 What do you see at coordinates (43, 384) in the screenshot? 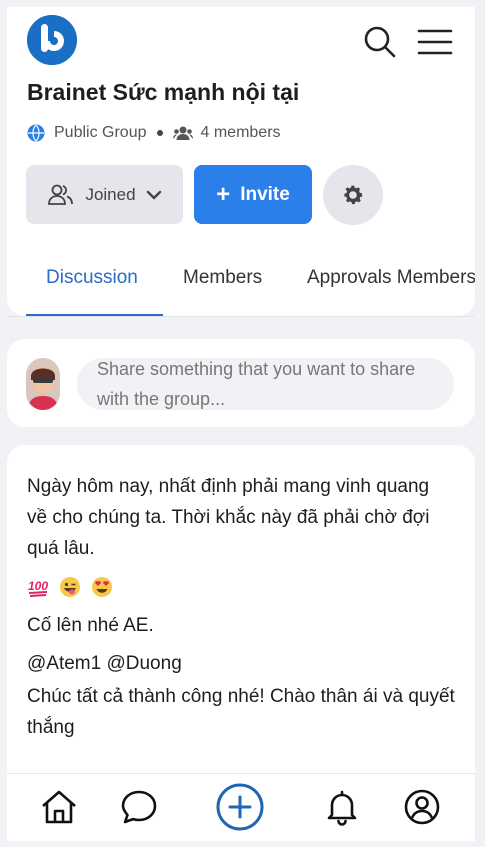
I see `user-avatar` at bounding box center [43, 384].